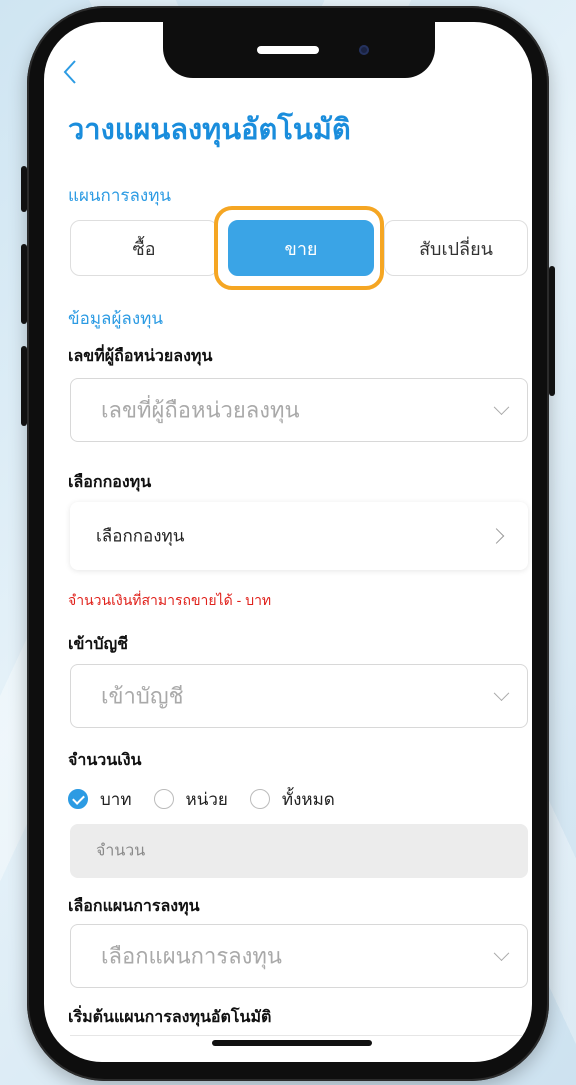 This screenshot has width=576, height=1085. Describe the element at coordinates (24, 386) in the screenshot. I see `volume-down-button` at that location.